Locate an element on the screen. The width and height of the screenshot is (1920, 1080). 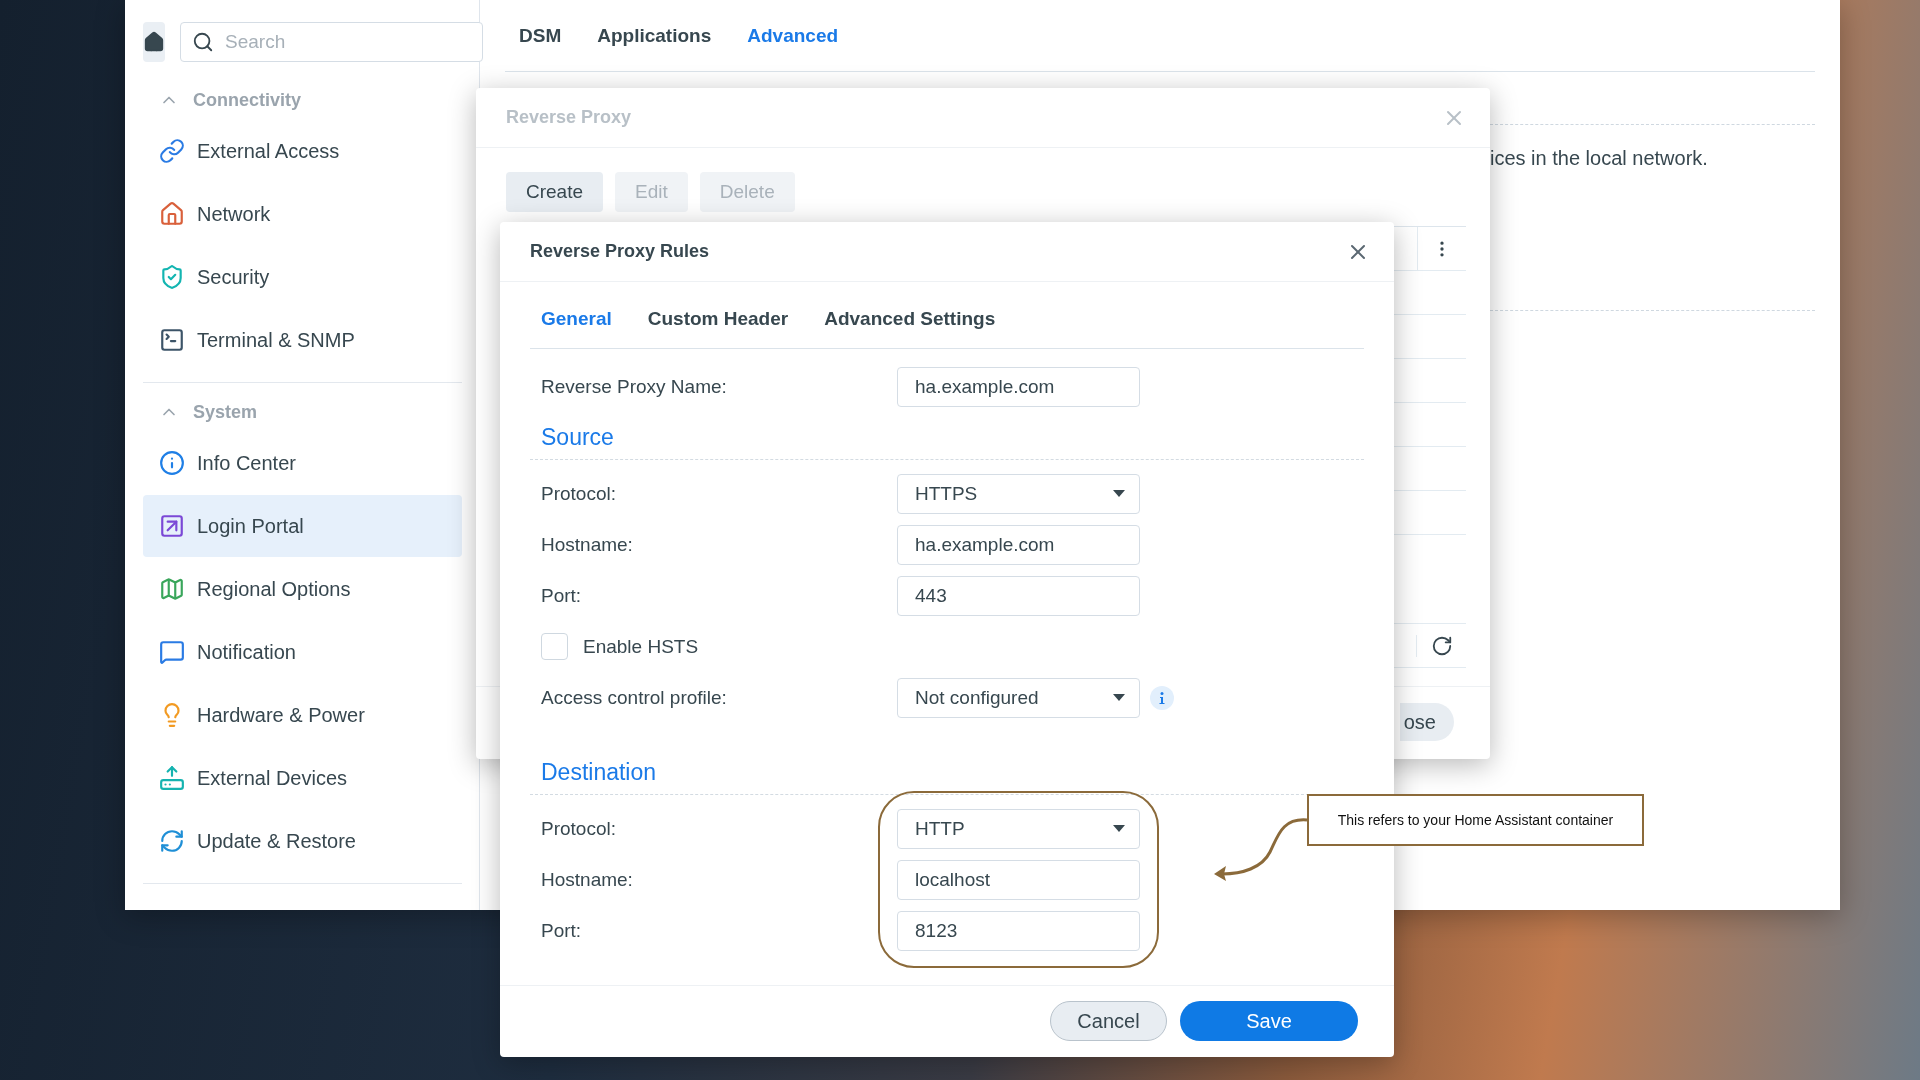
tab: Advanced Settings is located at coordinates (910, 319).